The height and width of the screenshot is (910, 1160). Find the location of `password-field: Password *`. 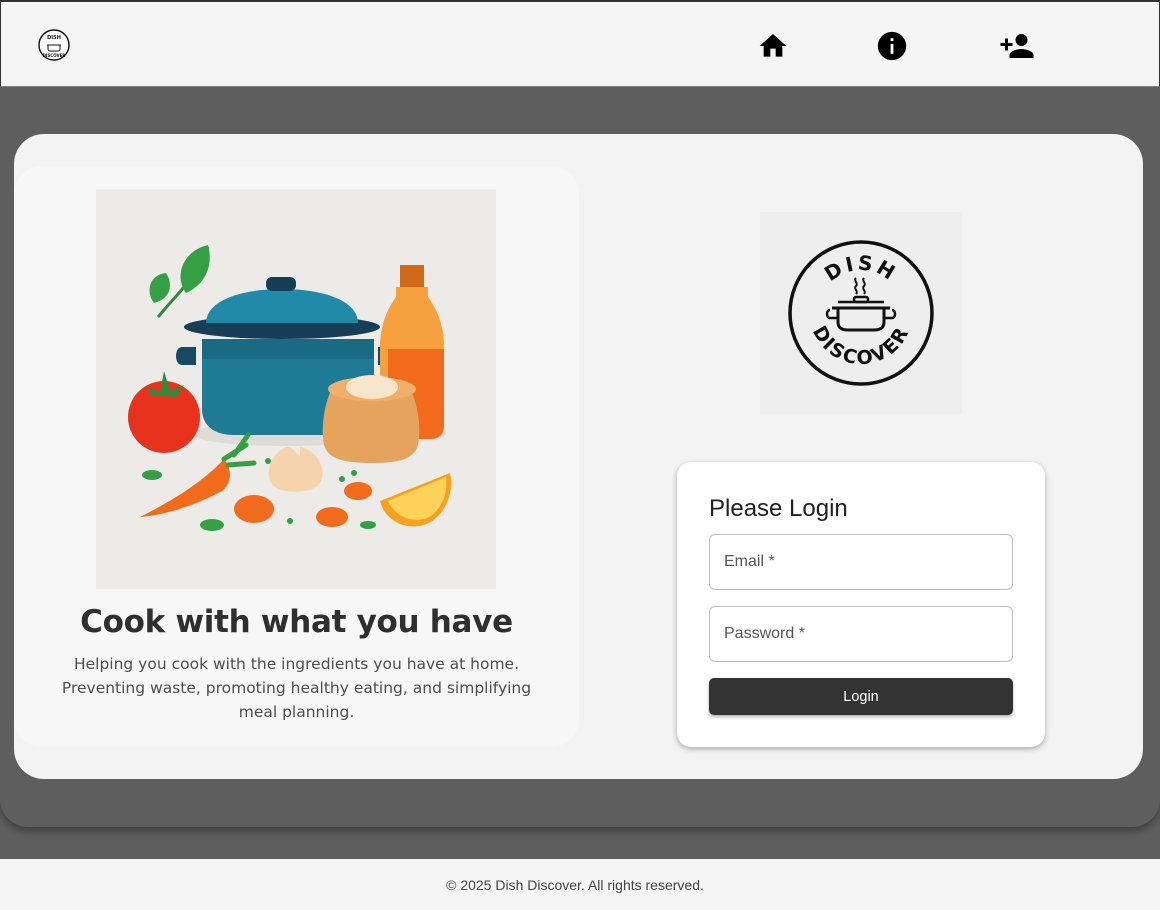

password-field: Password * is located at coordinates (861, 634).